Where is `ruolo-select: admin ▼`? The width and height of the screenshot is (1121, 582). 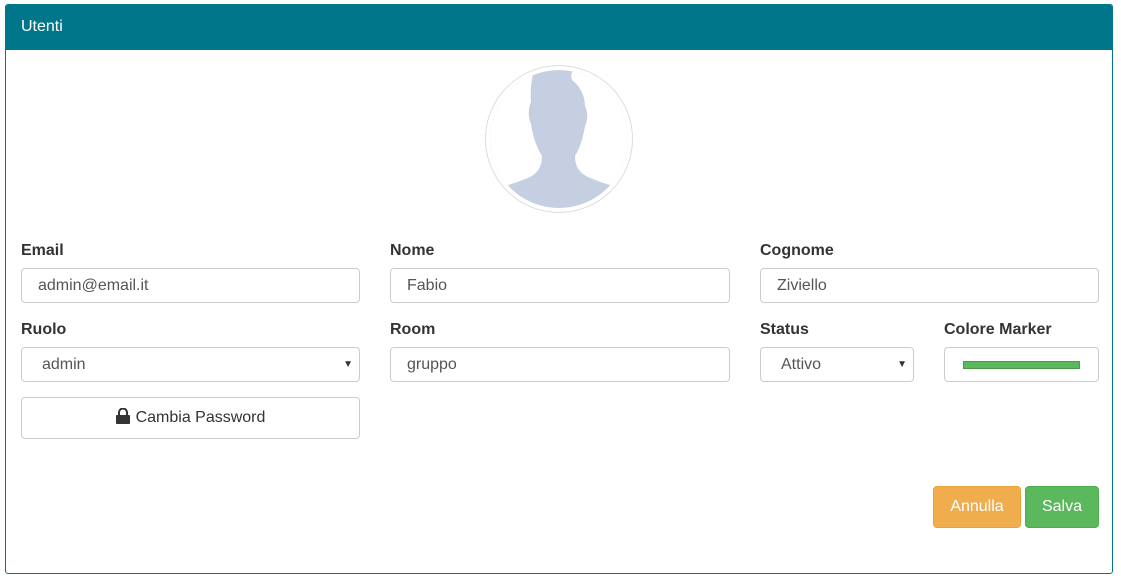 ruolo-select: admin ▼ is located at coordinates (190, 364).